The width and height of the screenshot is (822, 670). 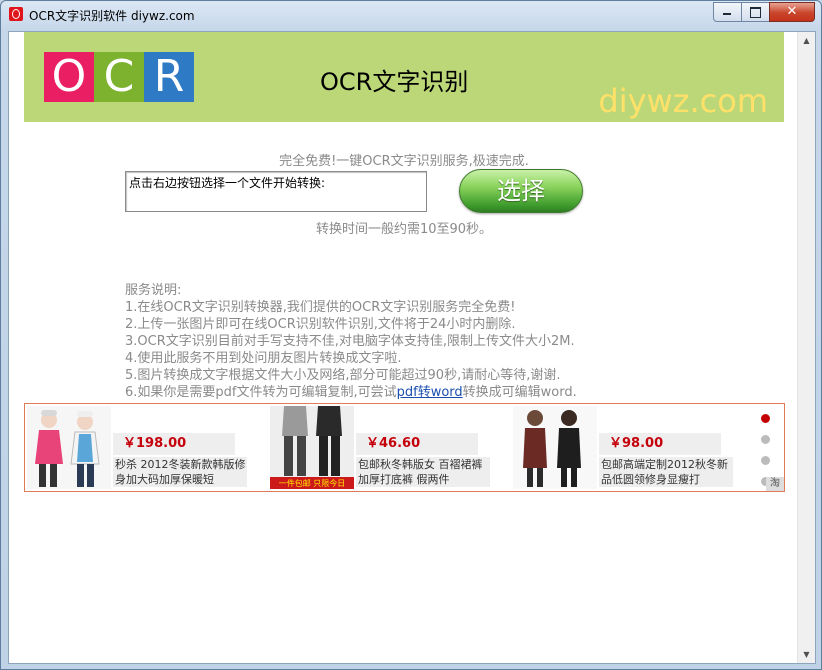 I want to click on ocr-logo: O C R, so click(x=119, y=77).